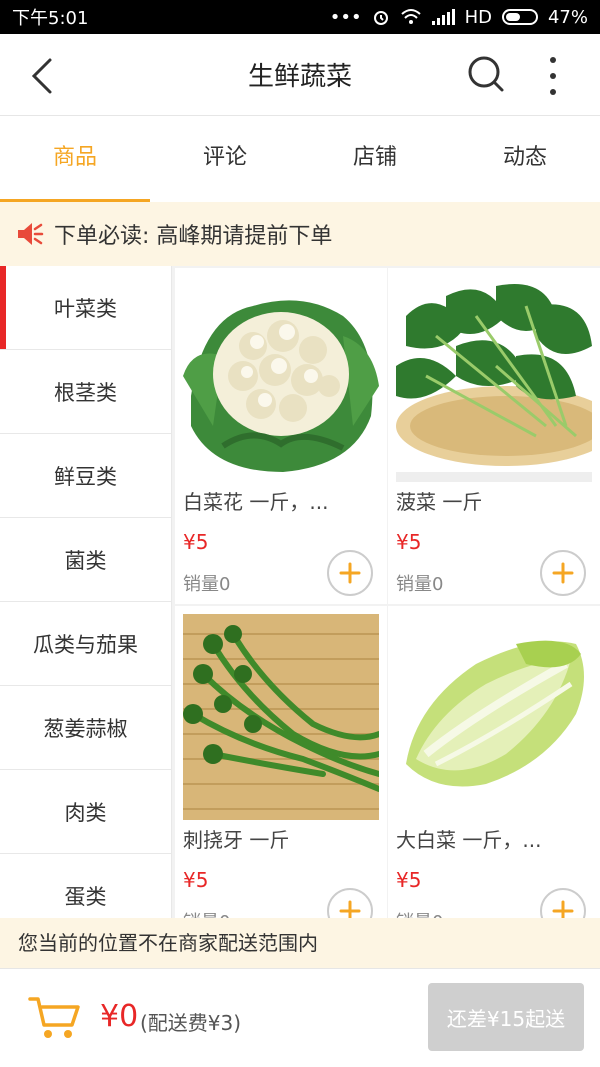  What do you see at coordinates (439, 502) in the screenshot?
I see `product-name: 菠菜 一斤` at bounding box center [439, 502].